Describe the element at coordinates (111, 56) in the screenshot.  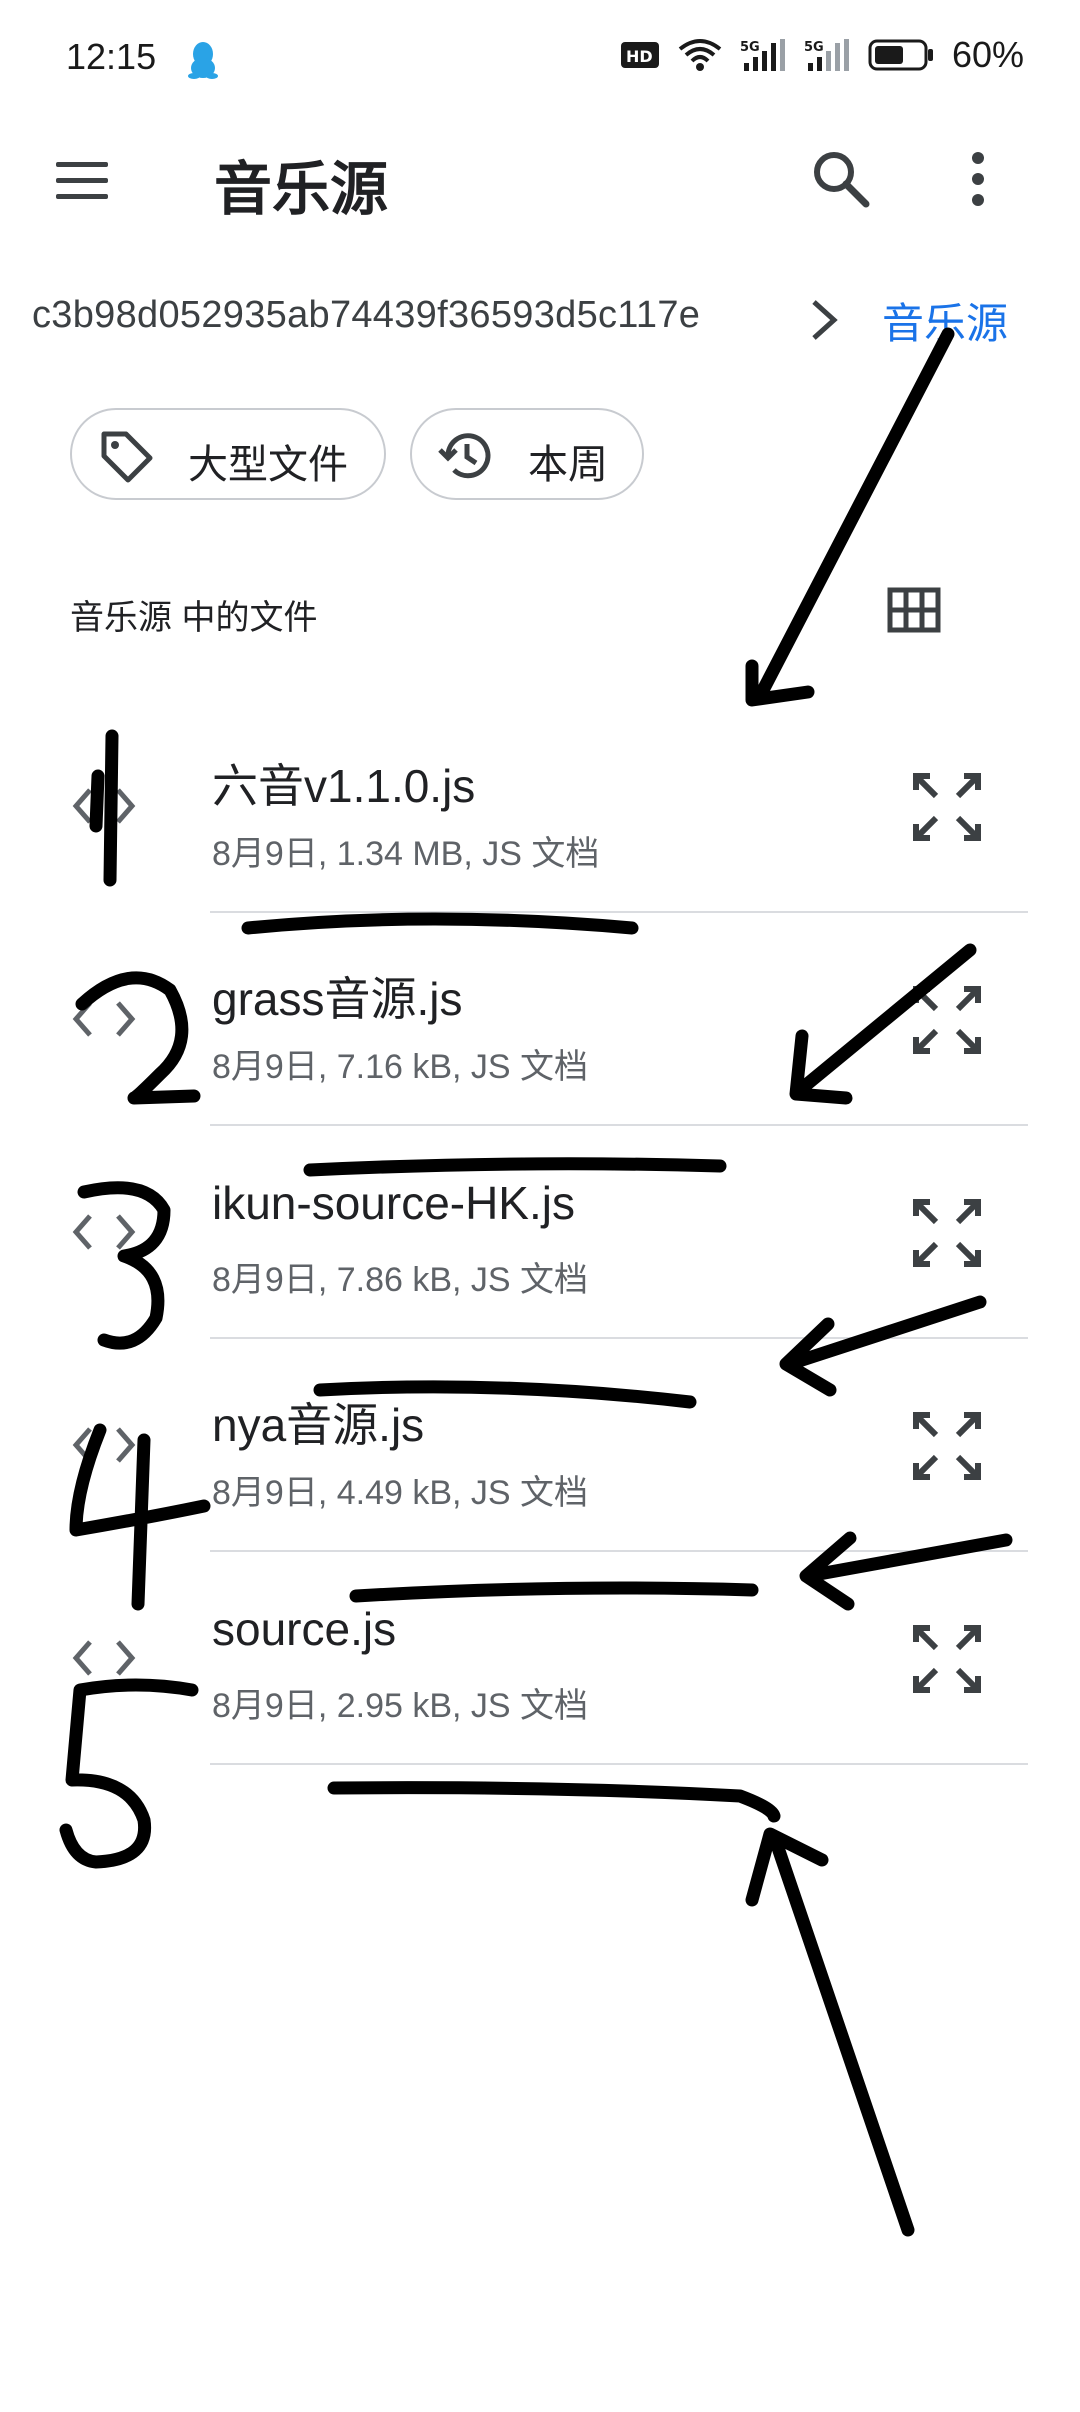
I see `status-time: 12:15` at that location.